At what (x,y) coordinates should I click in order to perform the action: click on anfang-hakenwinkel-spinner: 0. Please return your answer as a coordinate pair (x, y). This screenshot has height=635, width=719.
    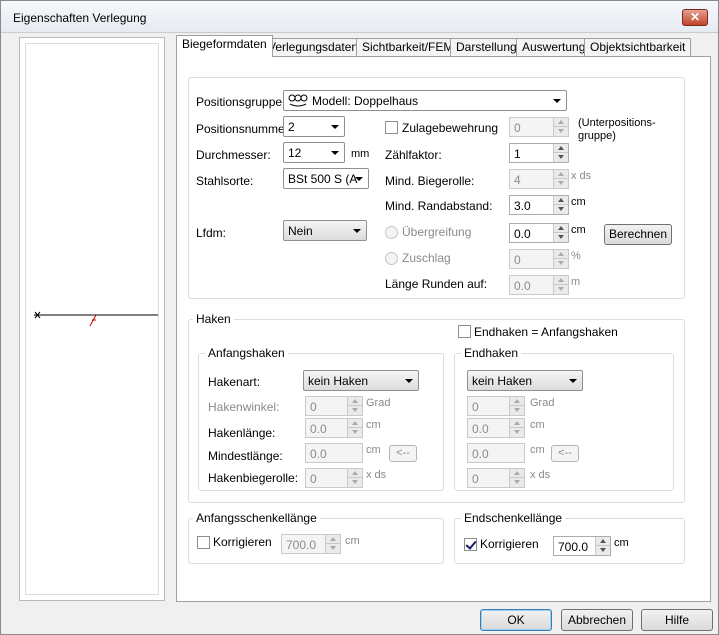
    Looking at the image, I should click on (334, 406).